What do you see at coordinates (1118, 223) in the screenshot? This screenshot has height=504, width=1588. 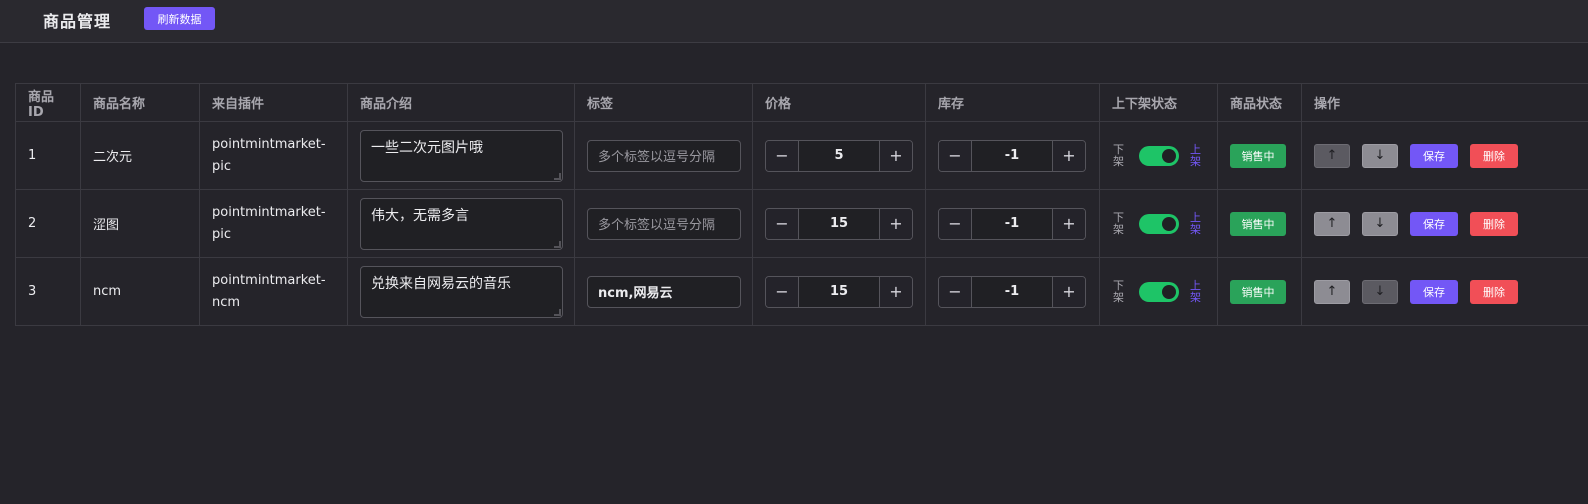 I see `shelf-off-label: 下架` at bounding box center [1118, 223].